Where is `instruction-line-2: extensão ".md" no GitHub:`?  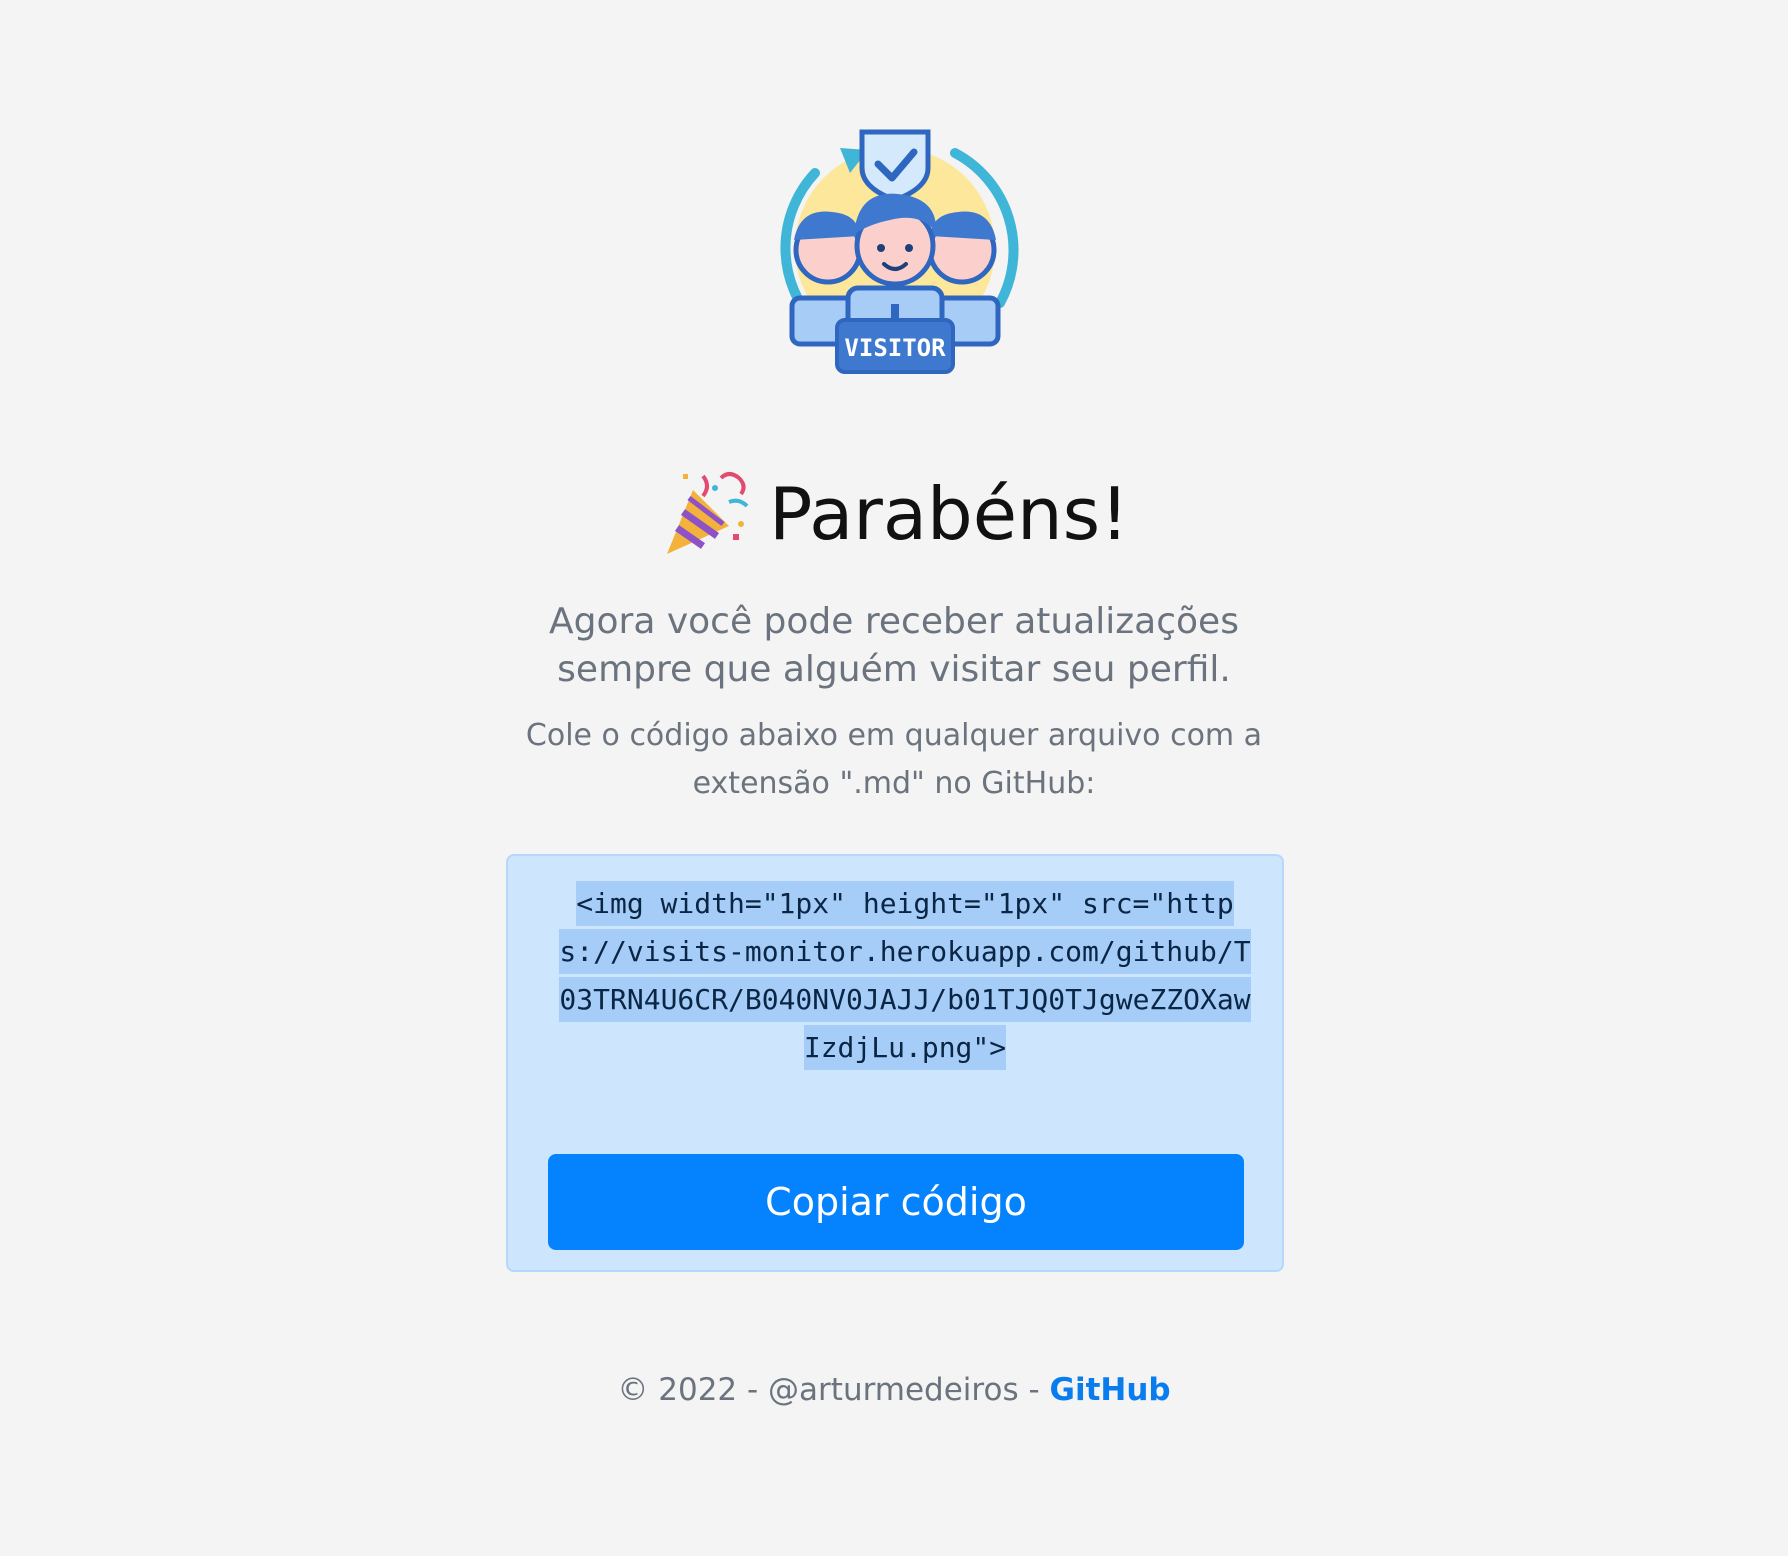 instruction-line-2: extensão ".md" no GitHub: is located at coordinates (894, 783).